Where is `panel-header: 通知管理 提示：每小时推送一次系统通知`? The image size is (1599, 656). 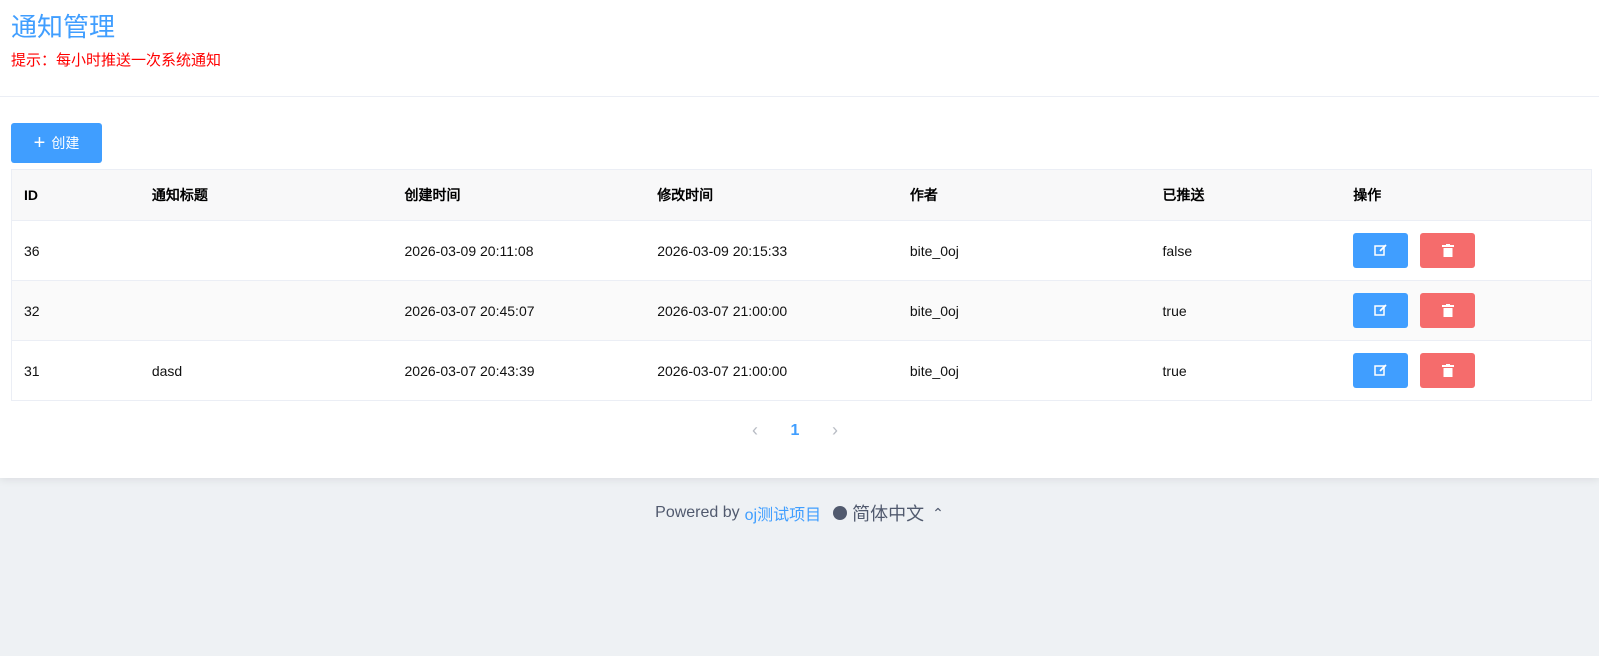
panel-header: 通知管理 提示：每小时推送一次系统通知 is located at coordinates (799, 48).